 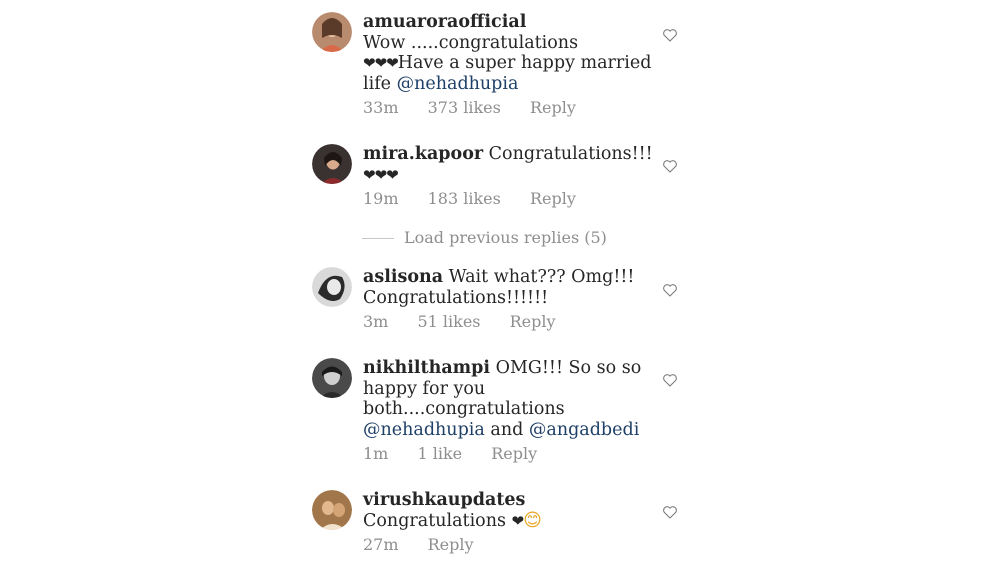 I want to click on comment-text: virushkaupdates Congratulations ❤😊, so click(x=508, y=510).